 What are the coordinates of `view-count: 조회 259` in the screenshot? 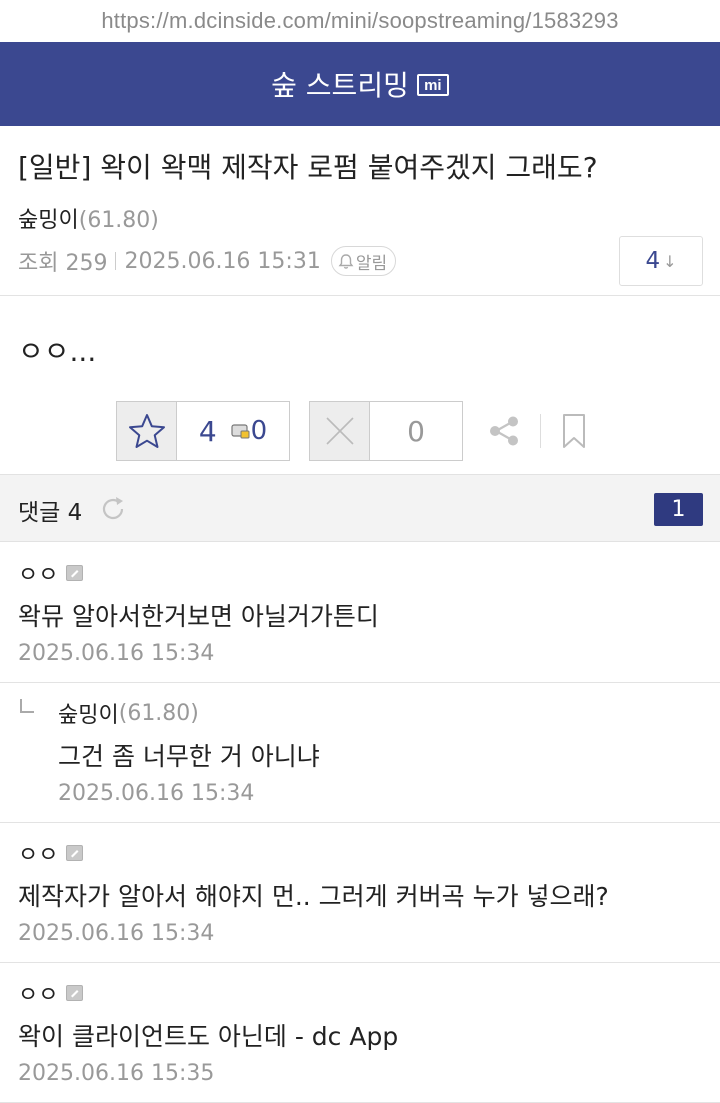 It's located at (63, 263).